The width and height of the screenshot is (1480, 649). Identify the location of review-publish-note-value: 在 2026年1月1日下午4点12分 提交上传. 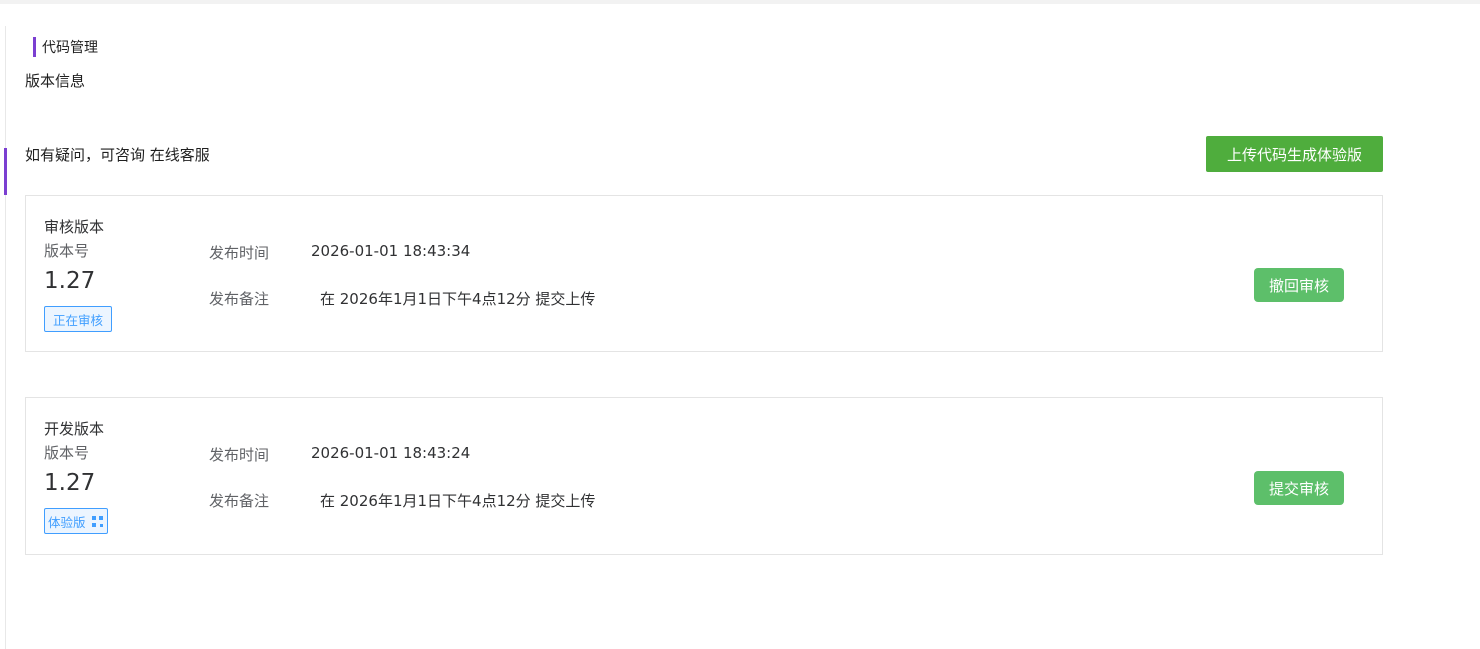
(458, 299).